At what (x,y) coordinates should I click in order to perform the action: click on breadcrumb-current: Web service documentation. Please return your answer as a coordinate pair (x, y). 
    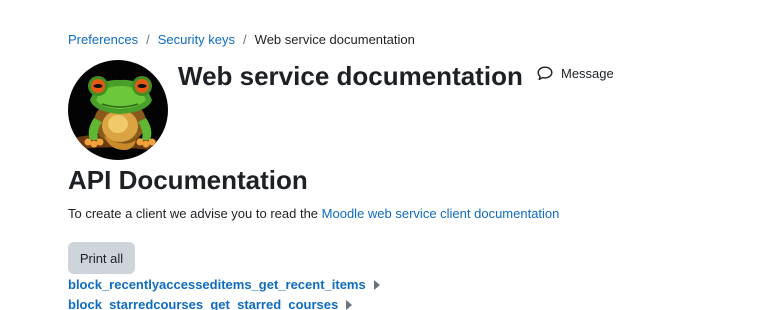
    Looking at the image, I should click on (334, 39).